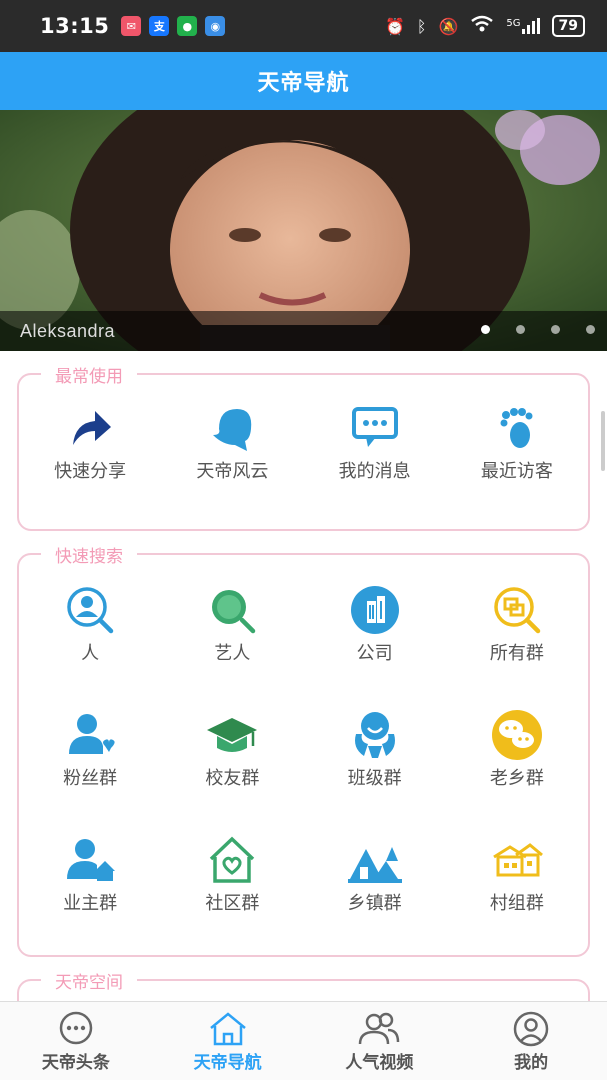 This screenshot has height=1080, width=607. I want to click on status-time: 13:15, so click(75, 26).